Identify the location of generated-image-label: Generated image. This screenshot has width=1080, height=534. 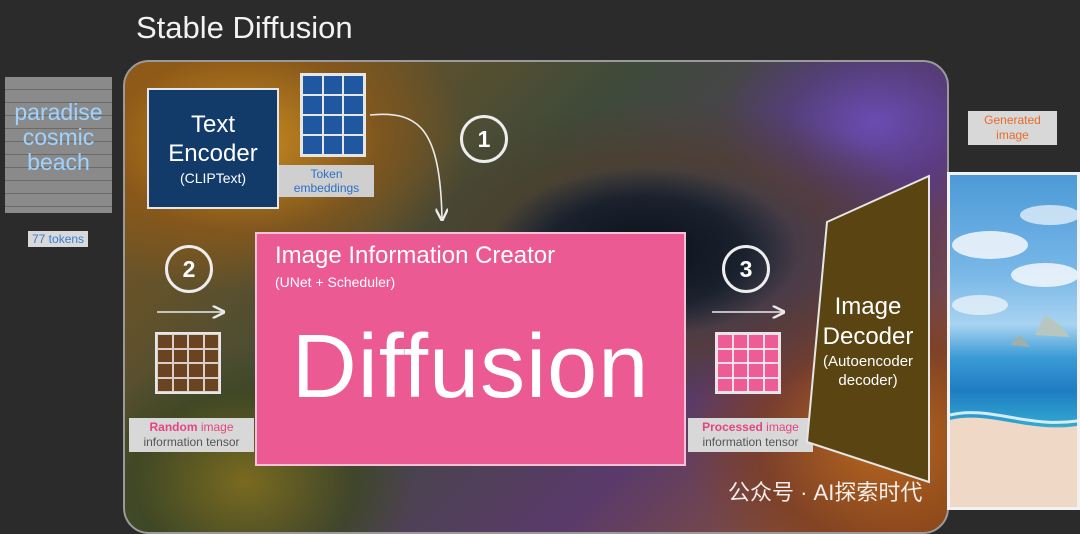
(1012, 128).